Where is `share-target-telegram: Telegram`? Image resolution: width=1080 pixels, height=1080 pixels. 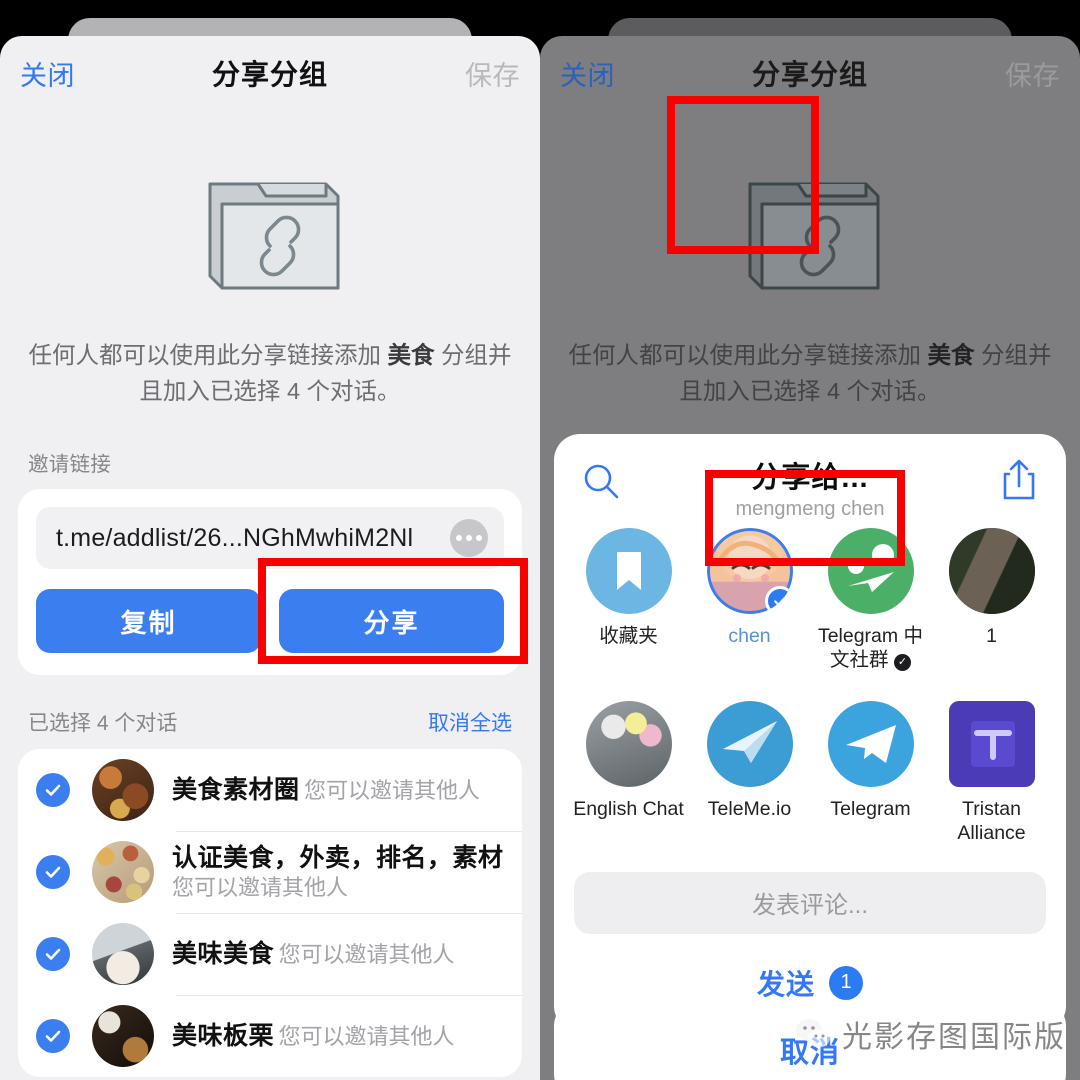 share-target-telegram: Telegram is located at coordinates (870, 773).